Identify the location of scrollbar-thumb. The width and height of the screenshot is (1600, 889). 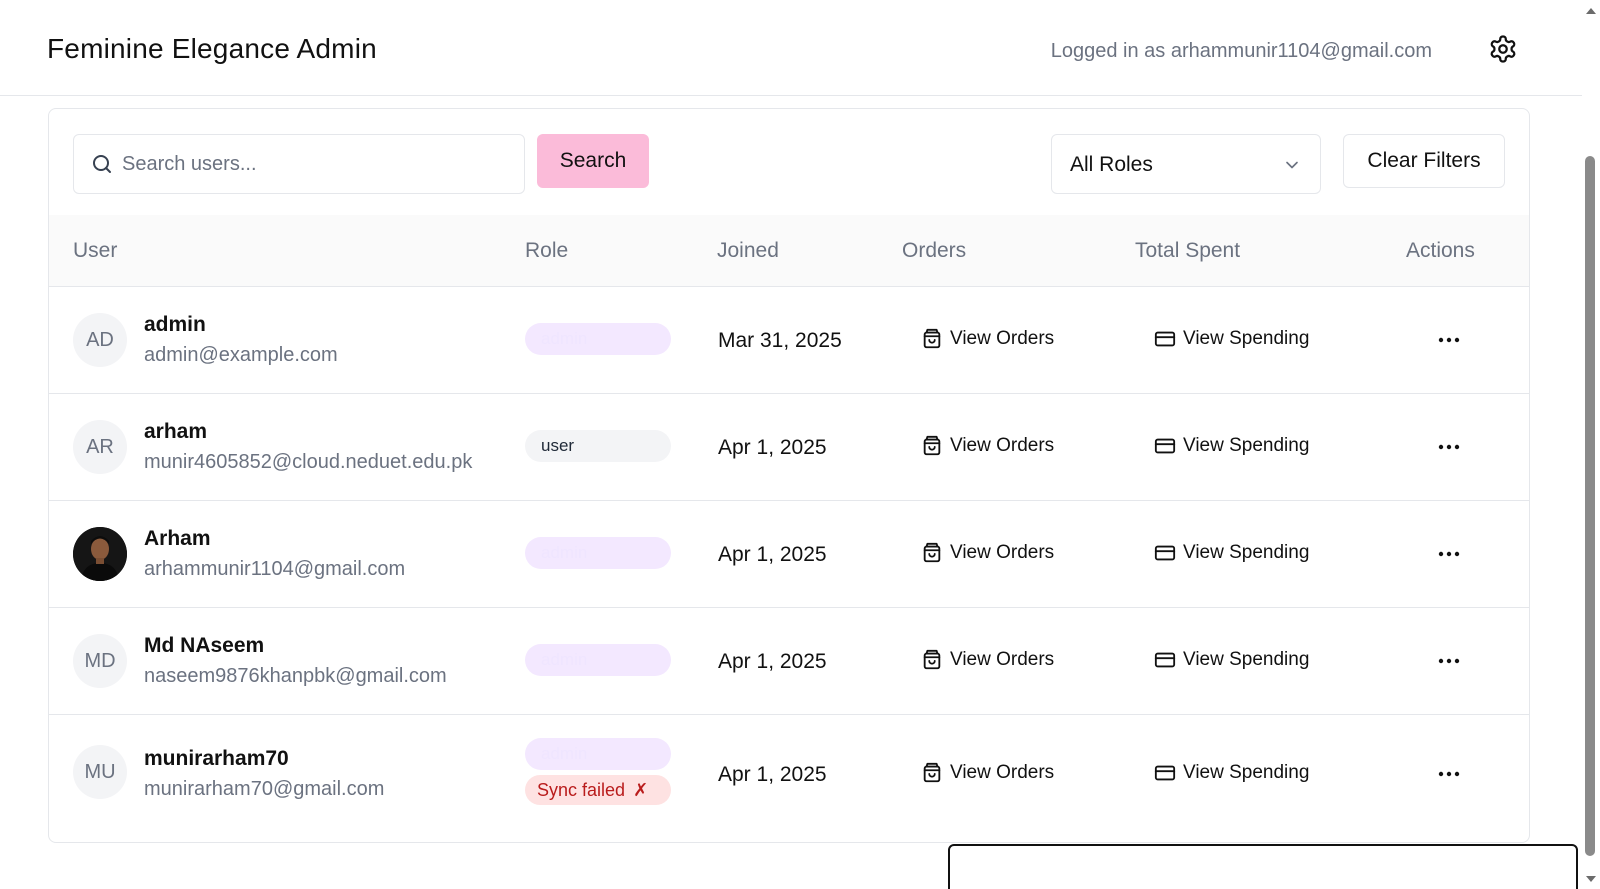
(1590, 506).